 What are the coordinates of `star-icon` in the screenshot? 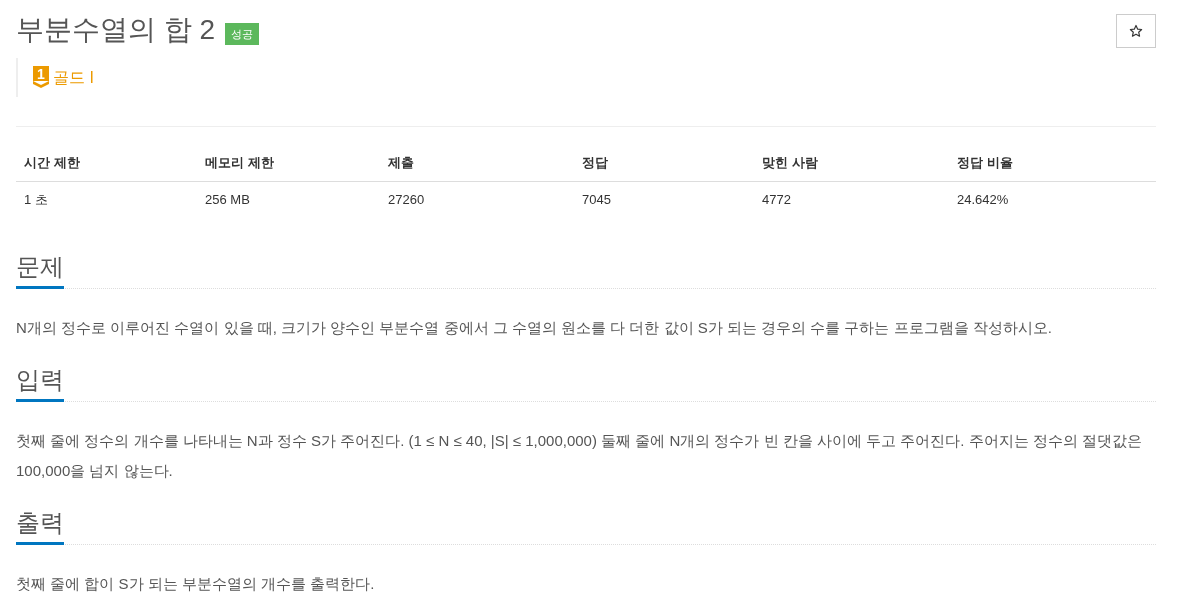 It's located at (1136, 31).